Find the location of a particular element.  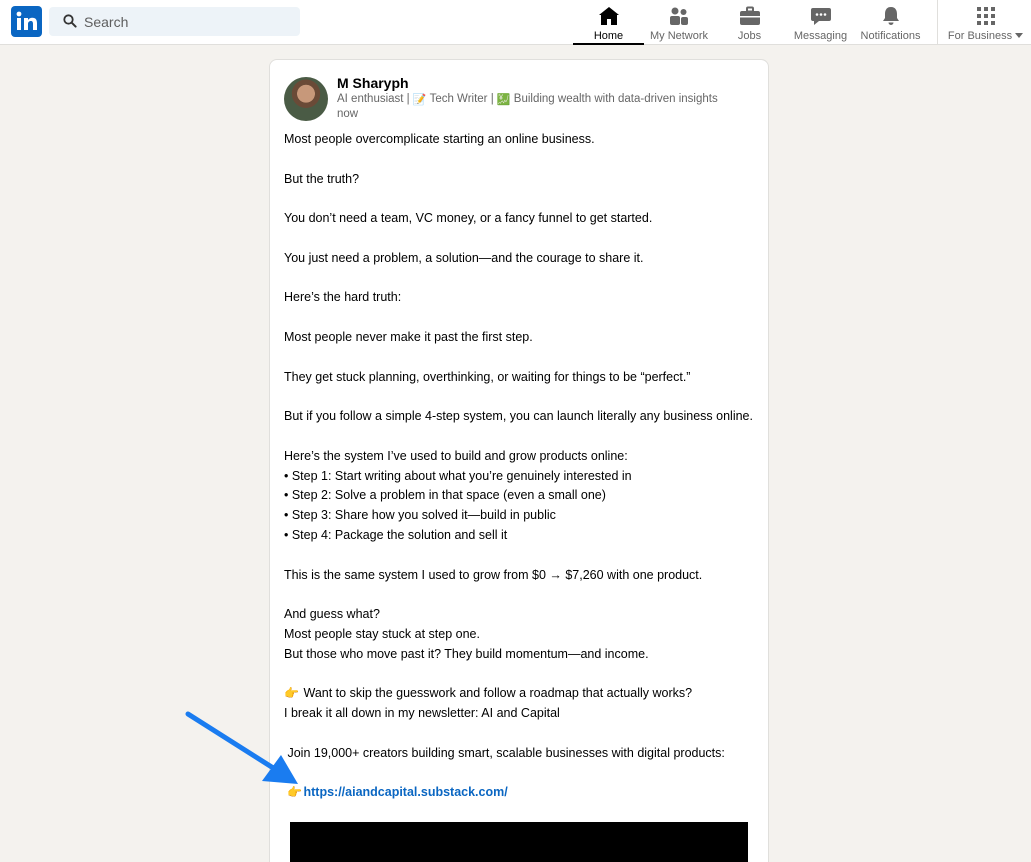

home-icon is located at coordinates (609, 16).